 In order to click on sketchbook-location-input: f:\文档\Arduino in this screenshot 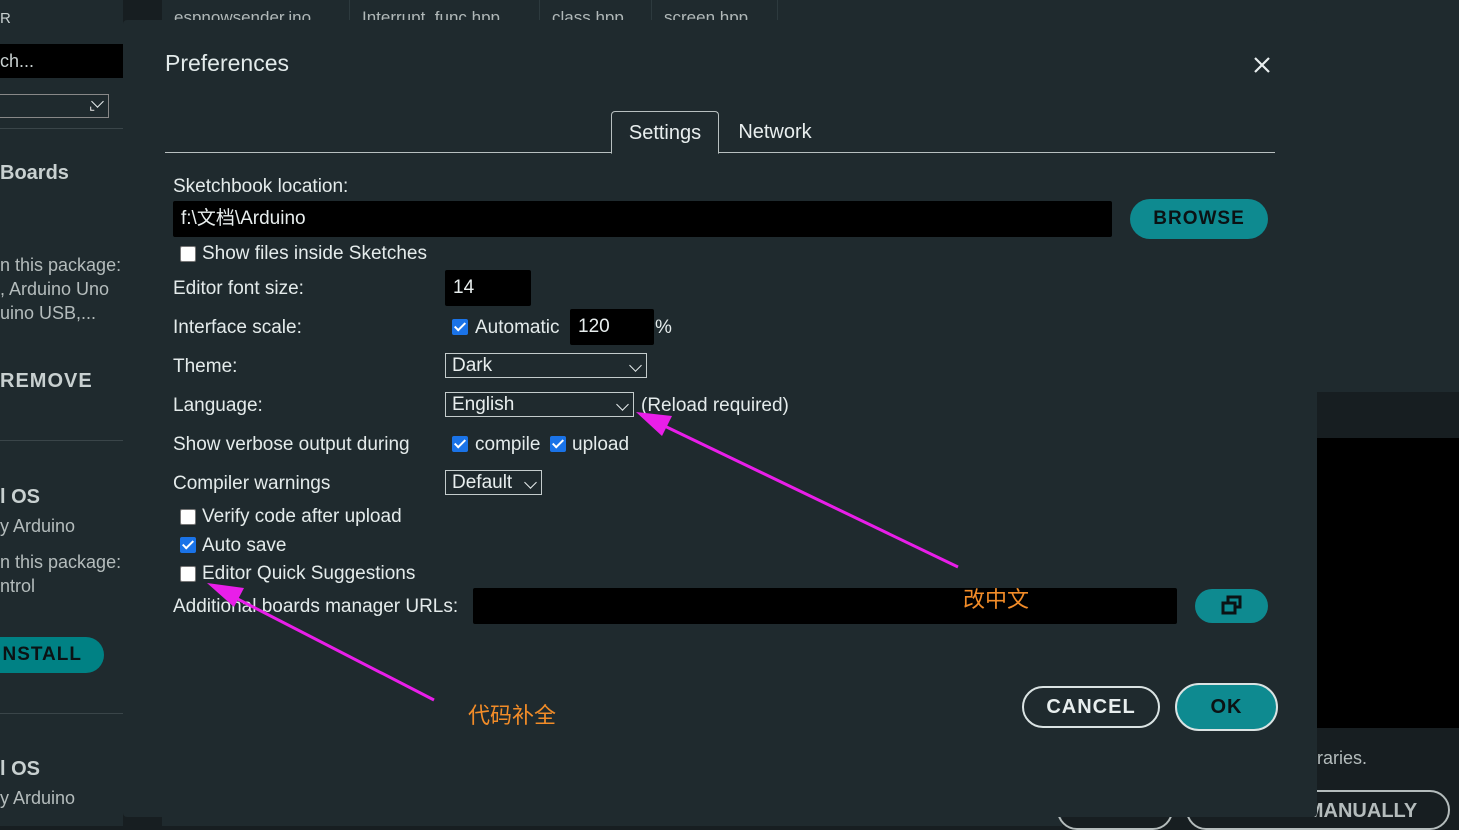, I will do `click(642, 219)`.